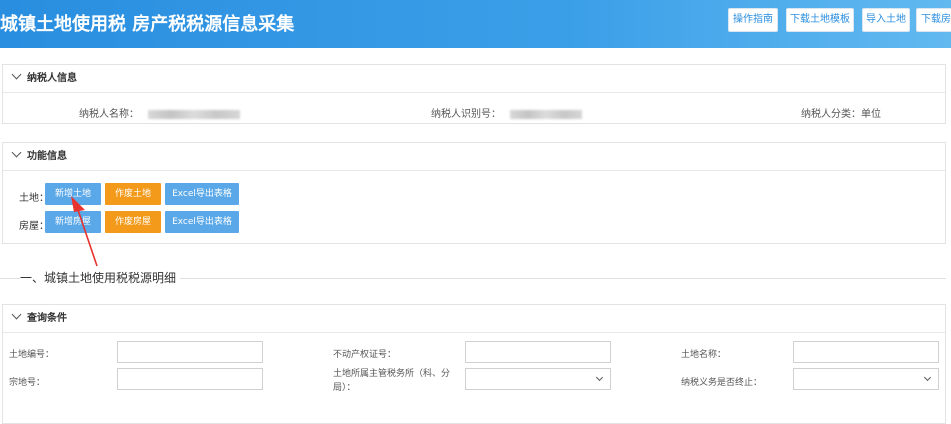 This screenshot has height=424, width=951. I want to click on obligation-end-select, so click(866, 379).